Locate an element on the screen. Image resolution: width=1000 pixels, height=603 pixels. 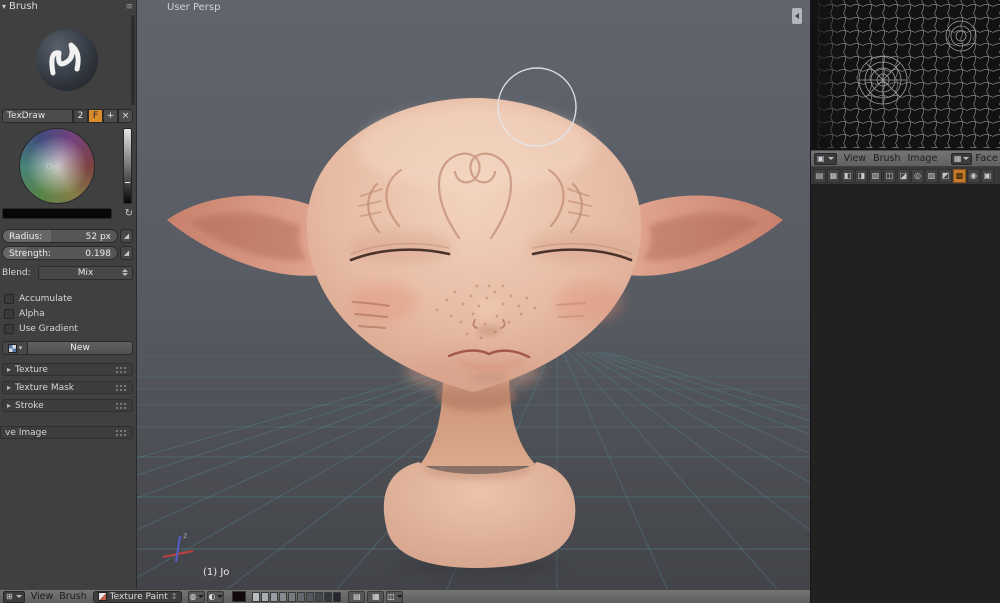
panel-menu-icon: ≡ is located at coordinates (129, 7).